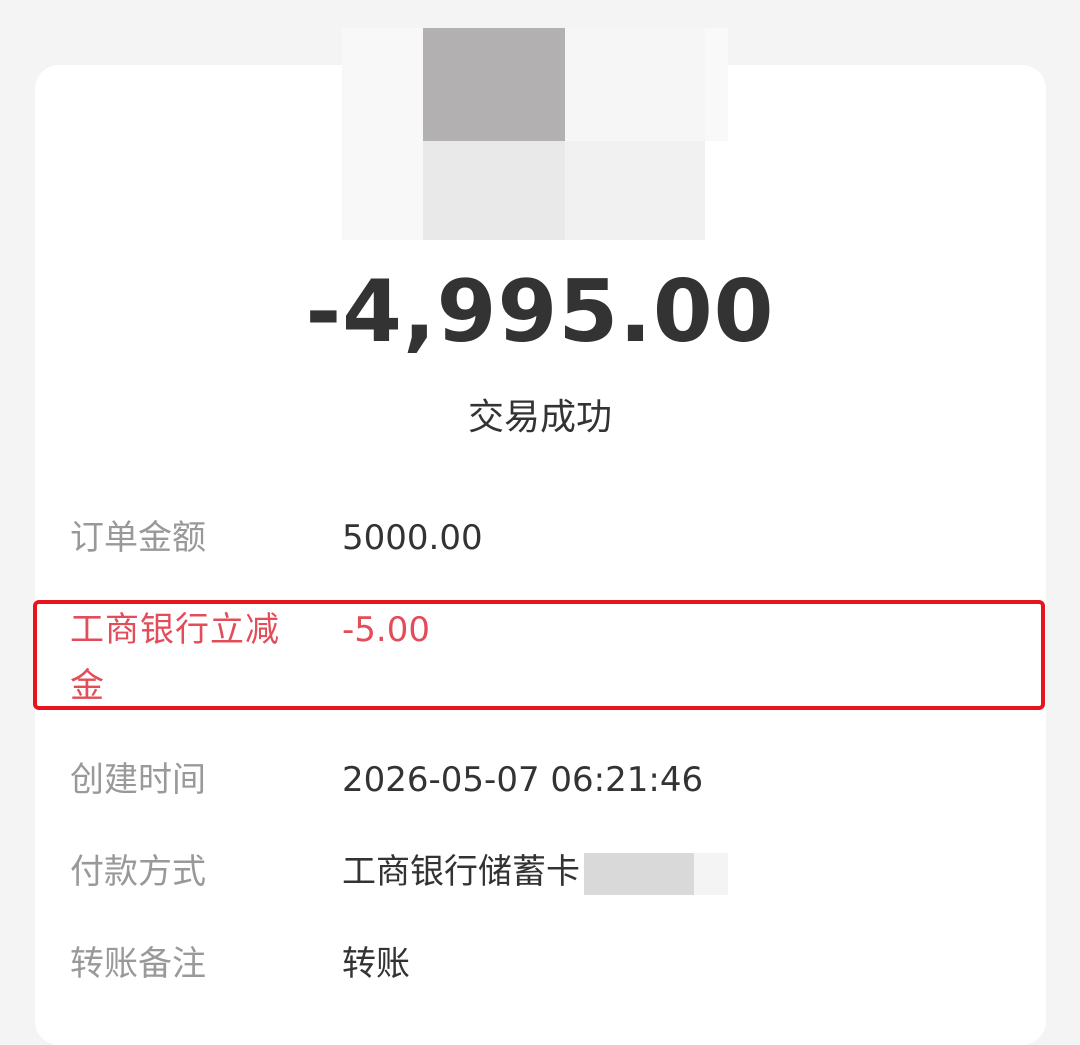 The height and width of the screenshot is (1045, 1080). I want to click on avatar, so click(535, 134).